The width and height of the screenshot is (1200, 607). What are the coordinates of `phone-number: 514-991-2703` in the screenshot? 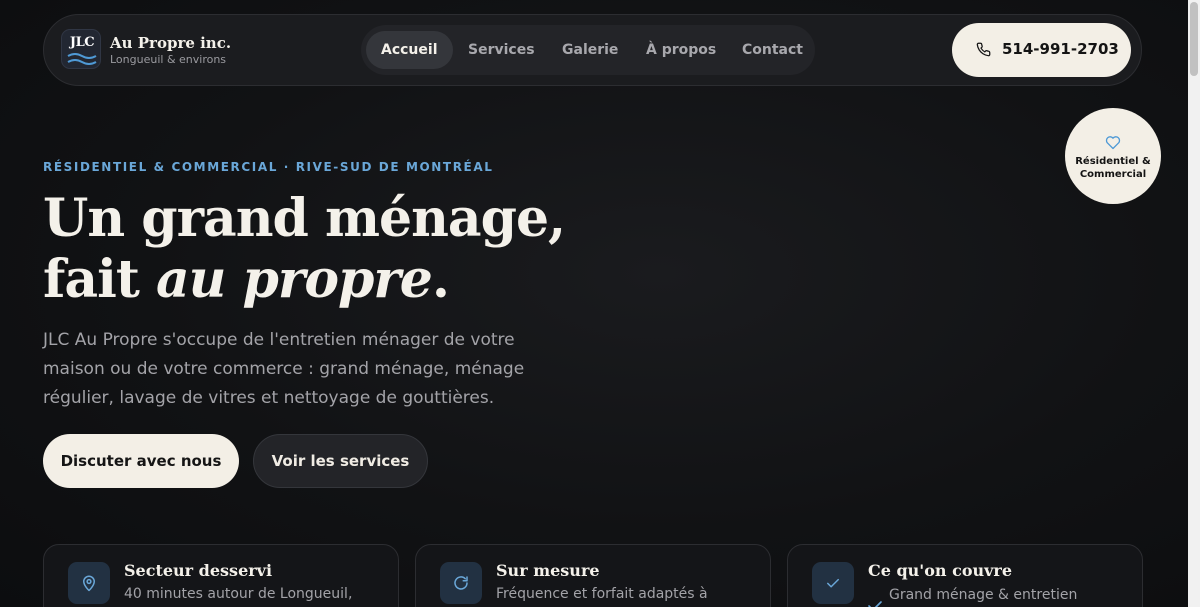 It's located at (1060, 49).